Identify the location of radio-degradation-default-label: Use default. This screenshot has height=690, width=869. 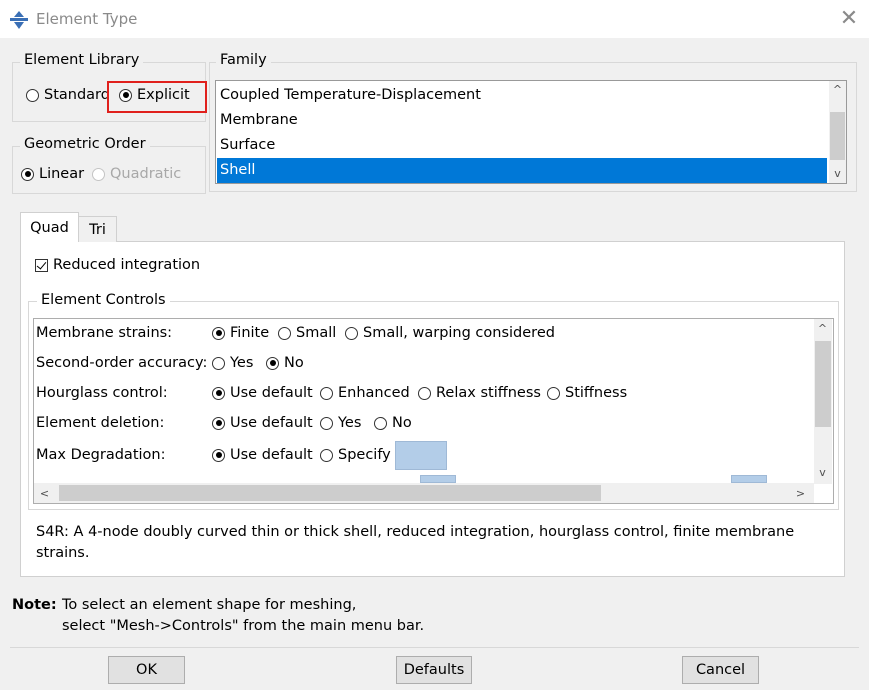
(271, 455).